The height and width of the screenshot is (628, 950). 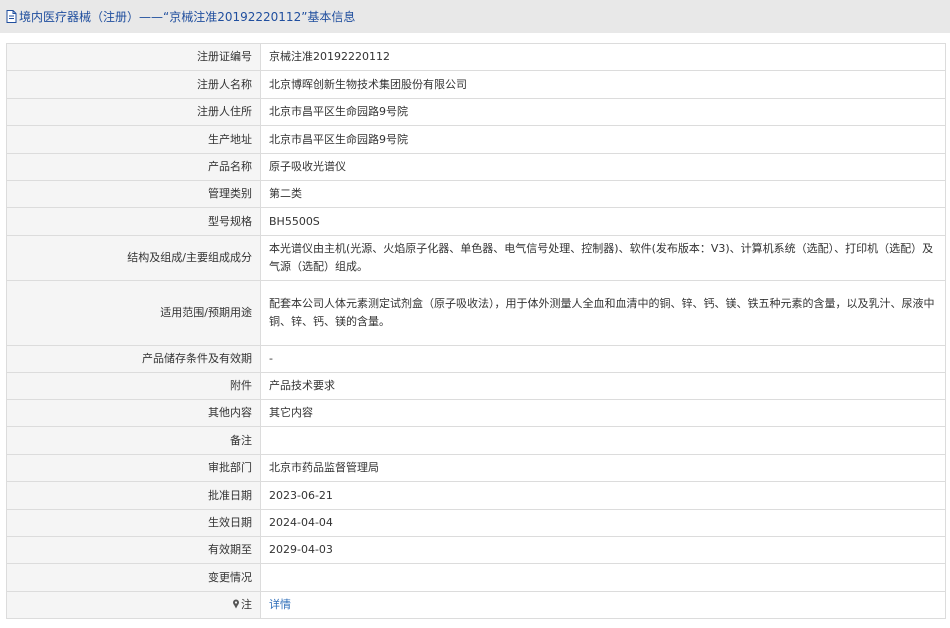 I want to click on row-value: 其它内容, so click(x=603, y=413).